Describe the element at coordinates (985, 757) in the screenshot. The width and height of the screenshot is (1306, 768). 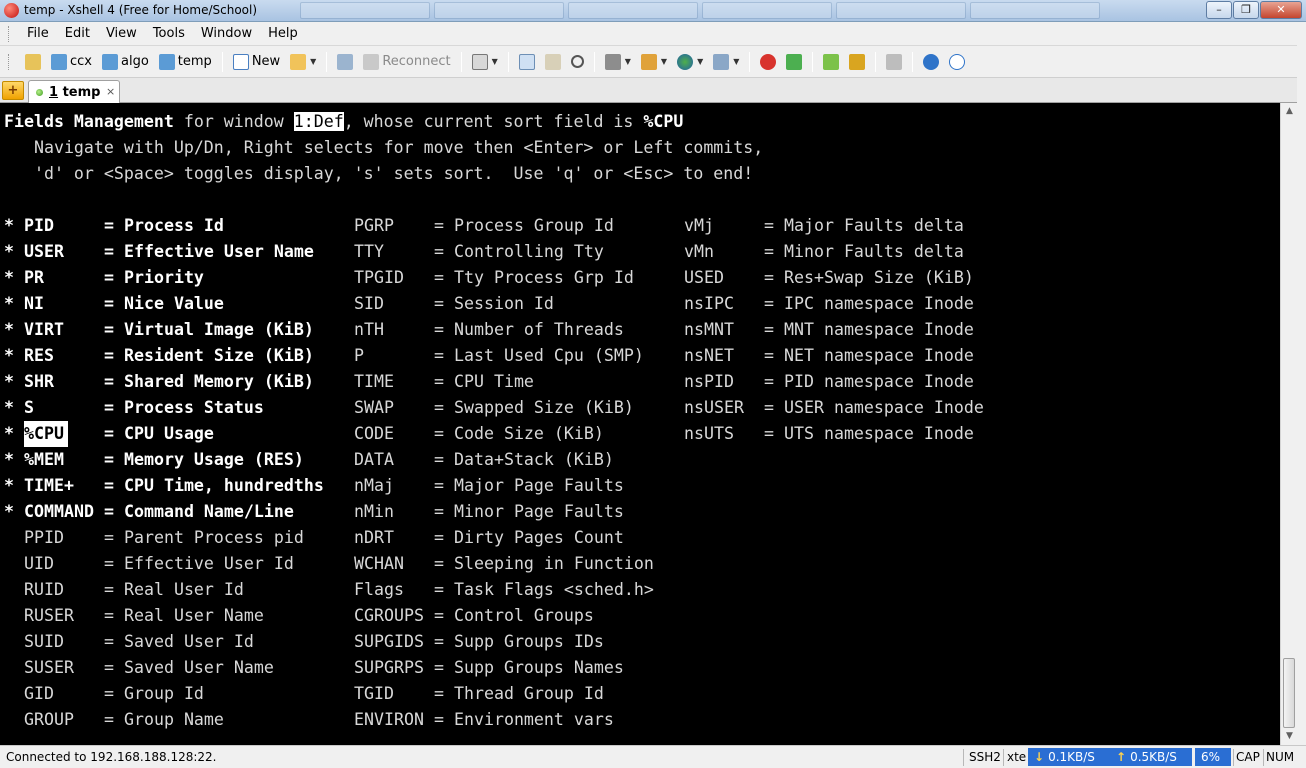
I see `protocol-status: SSH2` at that location.